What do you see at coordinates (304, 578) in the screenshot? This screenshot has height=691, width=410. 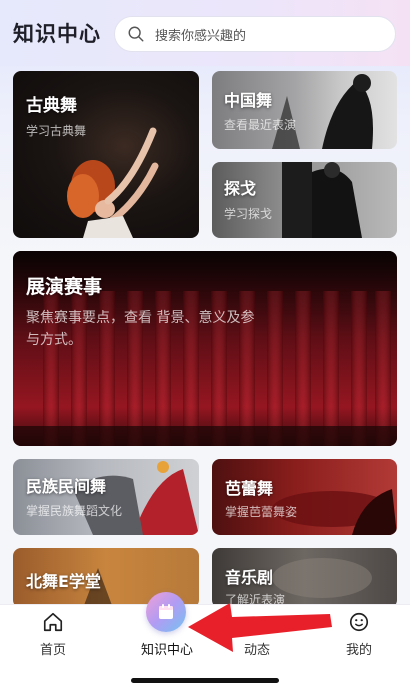 I see `card-musical: 音乐剧 了解近表演` at bounding box center [304, 578].